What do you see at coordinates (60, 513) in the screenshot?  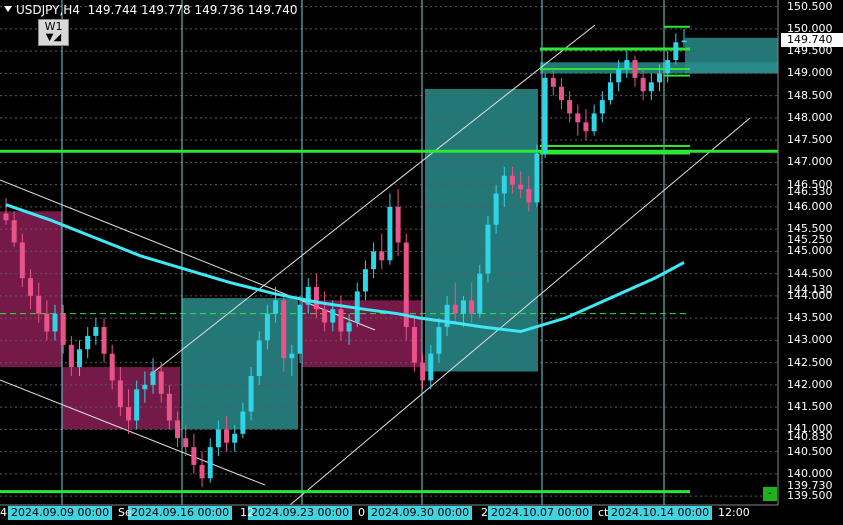 I see `time-label-0: 2024.09.09 00:00` at bounding box center [60, 513].